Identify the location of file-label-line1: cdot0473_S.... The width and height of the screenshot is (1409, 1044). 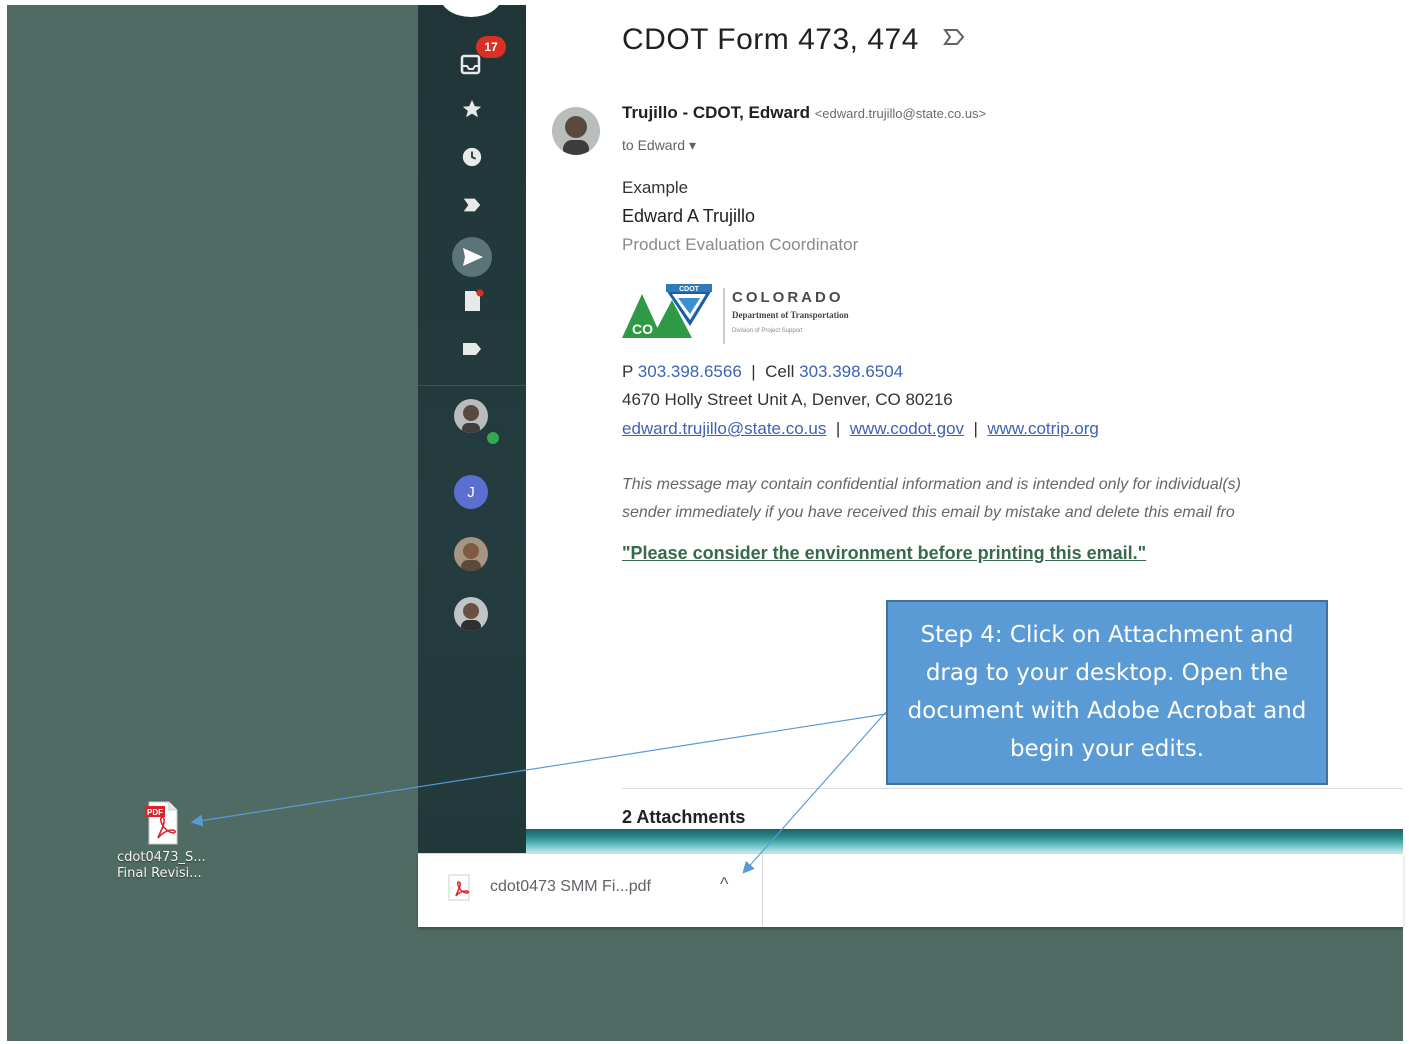
(161, 857).